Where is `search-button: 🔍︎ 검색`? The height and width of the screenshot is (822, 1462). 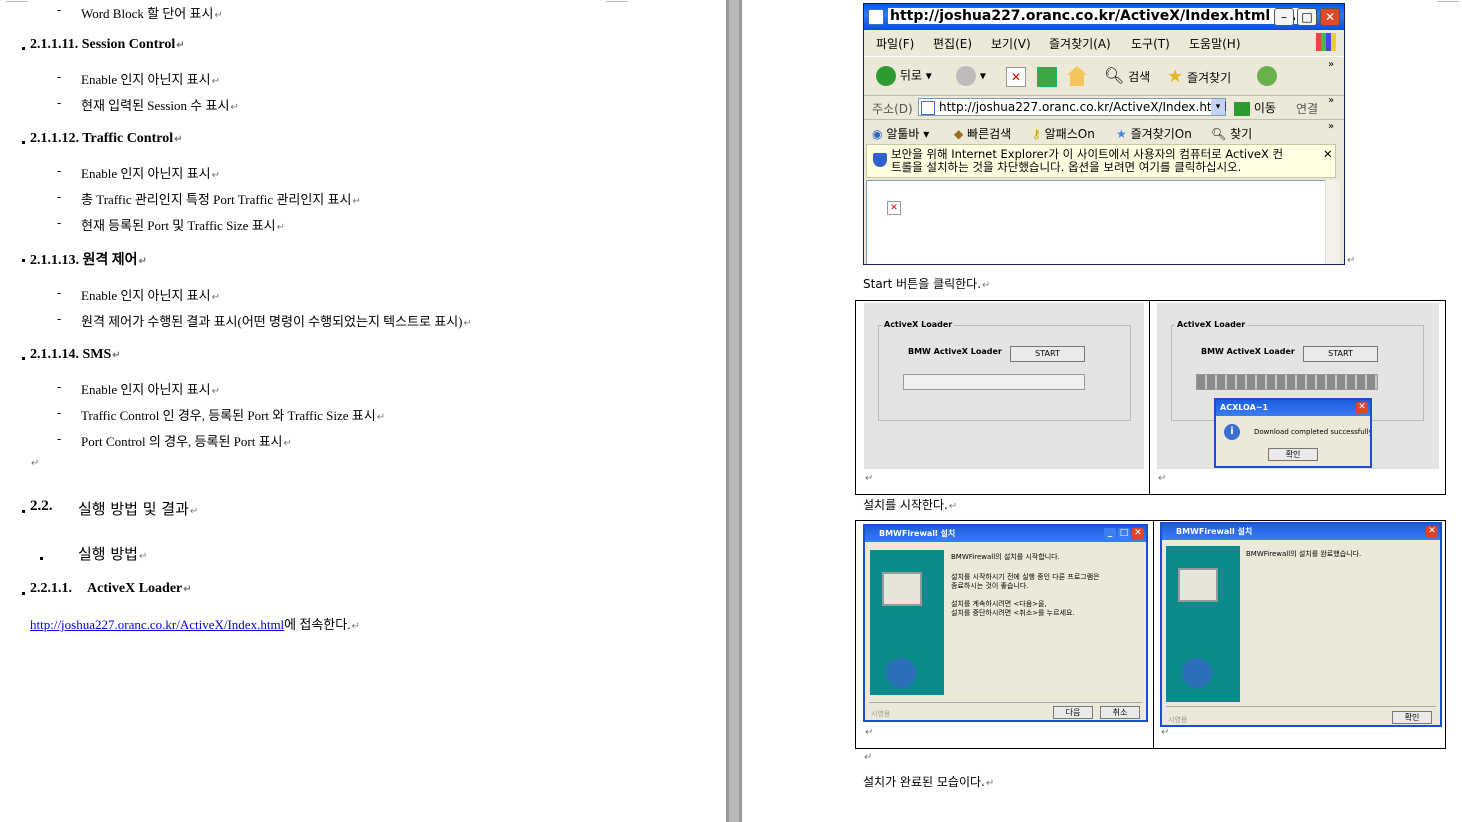
search-button: 🔍︎ 검색 is located at coordinates (1127, 75).